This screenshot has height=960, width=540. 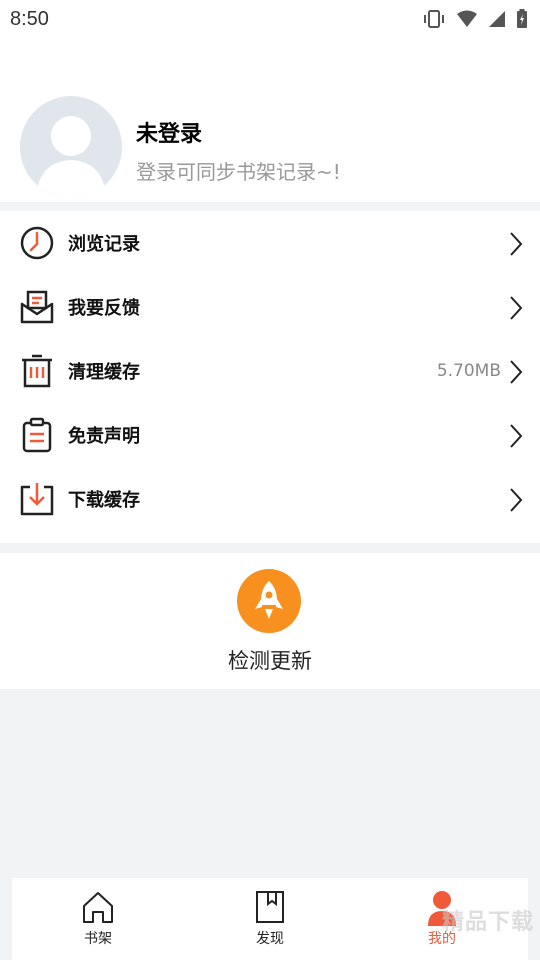 What do you see at coordinates (169, 132) in the screenshot?
I see `profile-name: 未登录` at bounding box center [169, 132].